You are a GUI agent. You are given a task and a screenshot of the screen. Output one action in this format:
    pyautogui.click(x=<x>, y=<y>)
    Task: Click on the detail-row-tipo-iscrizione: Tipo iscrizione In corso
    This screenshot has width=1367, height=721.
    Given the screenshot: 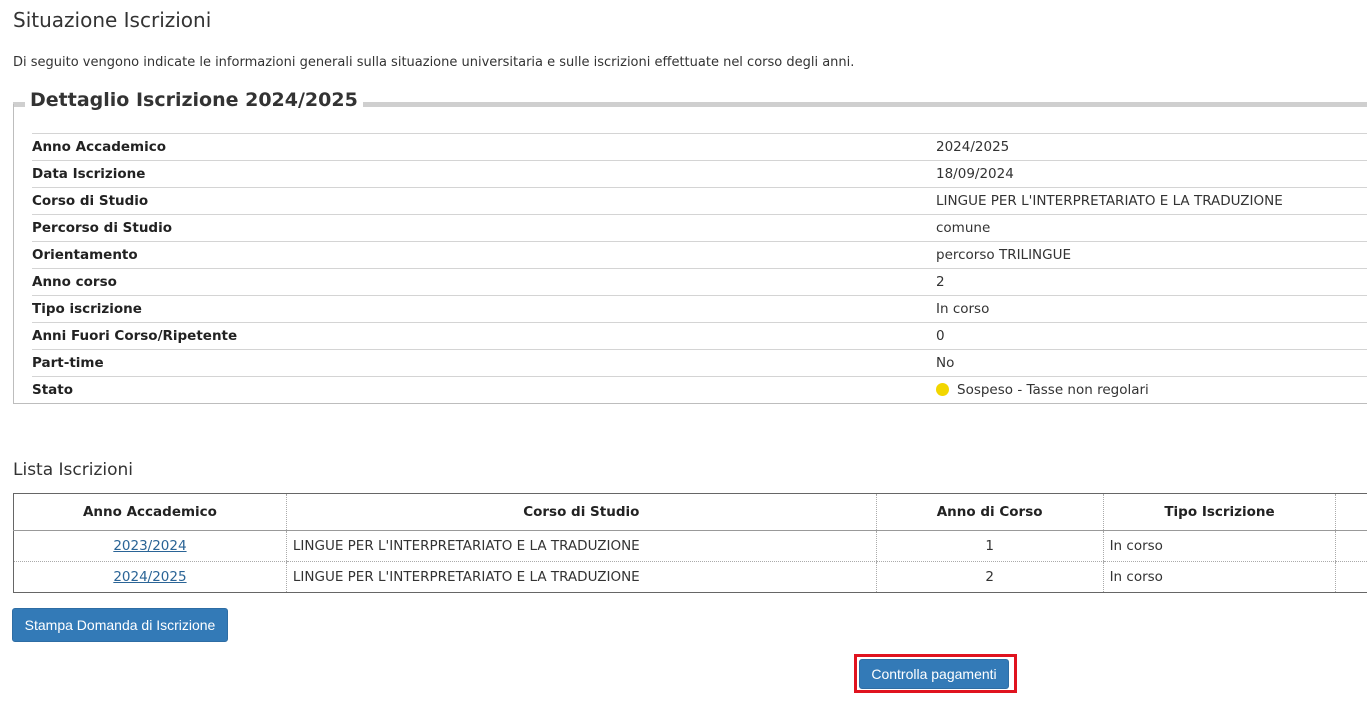 What is the action you would take?
    pyautogui.click(x=699, y=308)
    